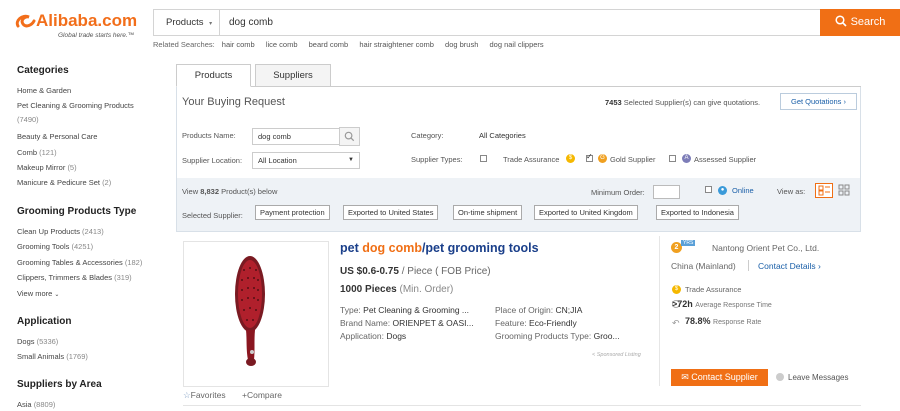 The image size is (900, 411). Describe the element at coordinates (96, 35) in the screenshot. I see `logo-tagline: Global trade starts here.™` at that location.